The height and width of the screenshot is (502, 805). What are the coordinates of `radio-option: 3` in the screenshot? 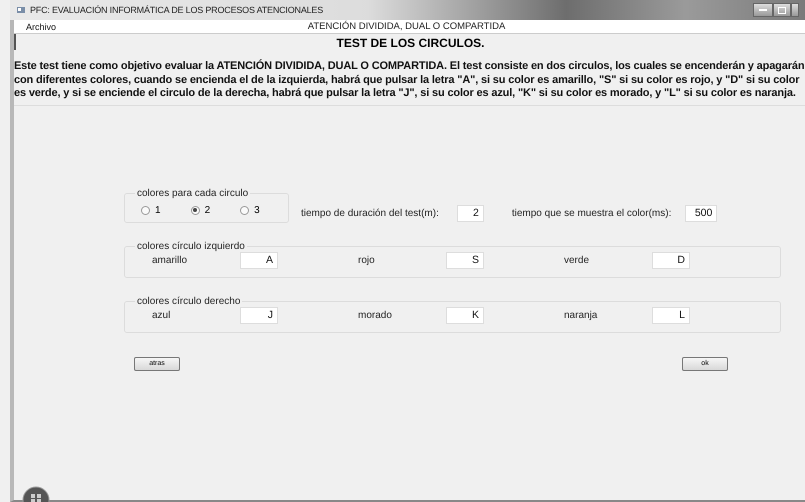 It's located at (250, 210).